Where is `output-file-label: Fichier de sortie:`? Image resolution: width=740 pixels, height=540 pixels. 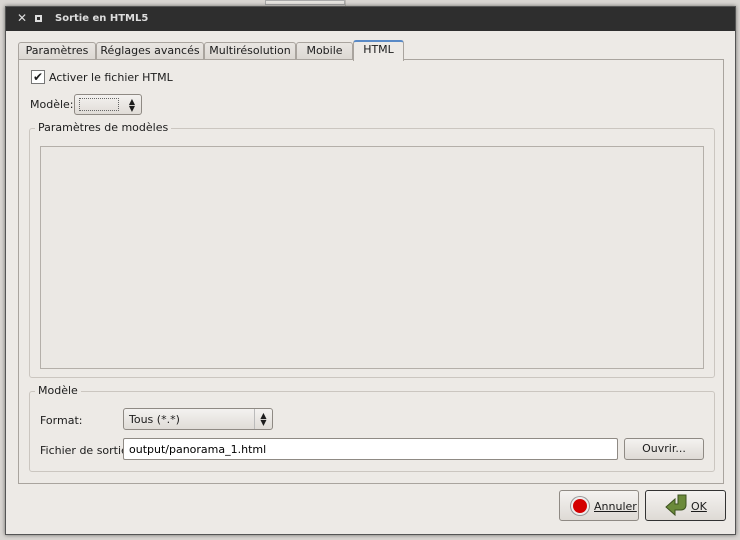 output-file-label: Fichier de sortie: is located at coordinates (86, 450).